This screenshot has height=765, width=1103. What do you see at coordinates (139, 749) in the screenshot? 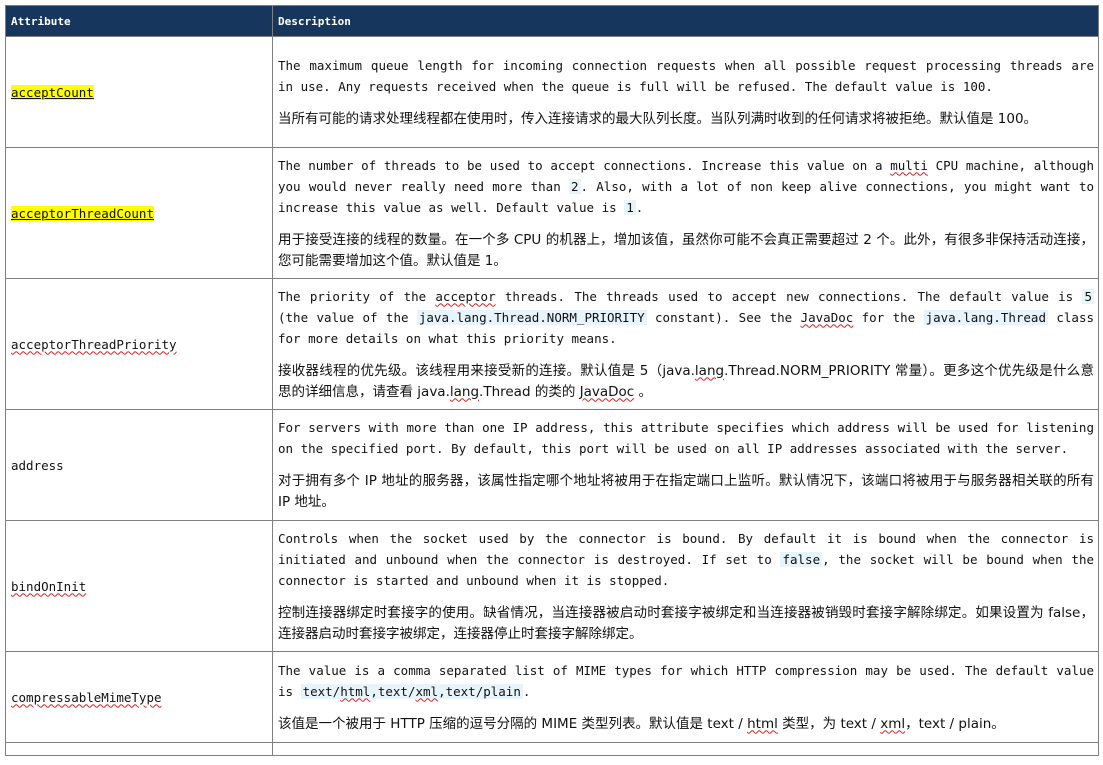
I see `attribute-cell` at bounding box center [139, 749].